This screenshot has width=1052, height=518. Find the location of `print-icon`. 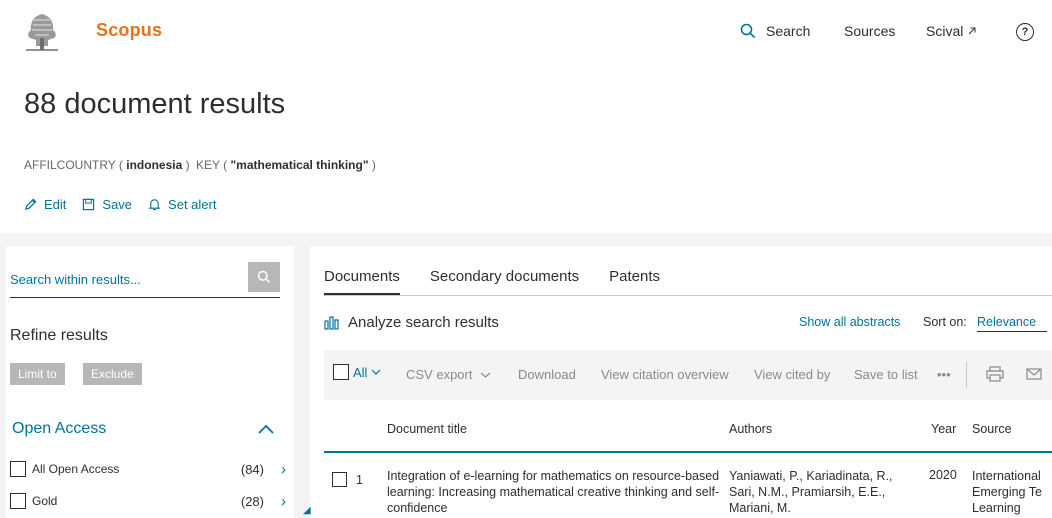

print-icon is located at coordinates (995, 374).